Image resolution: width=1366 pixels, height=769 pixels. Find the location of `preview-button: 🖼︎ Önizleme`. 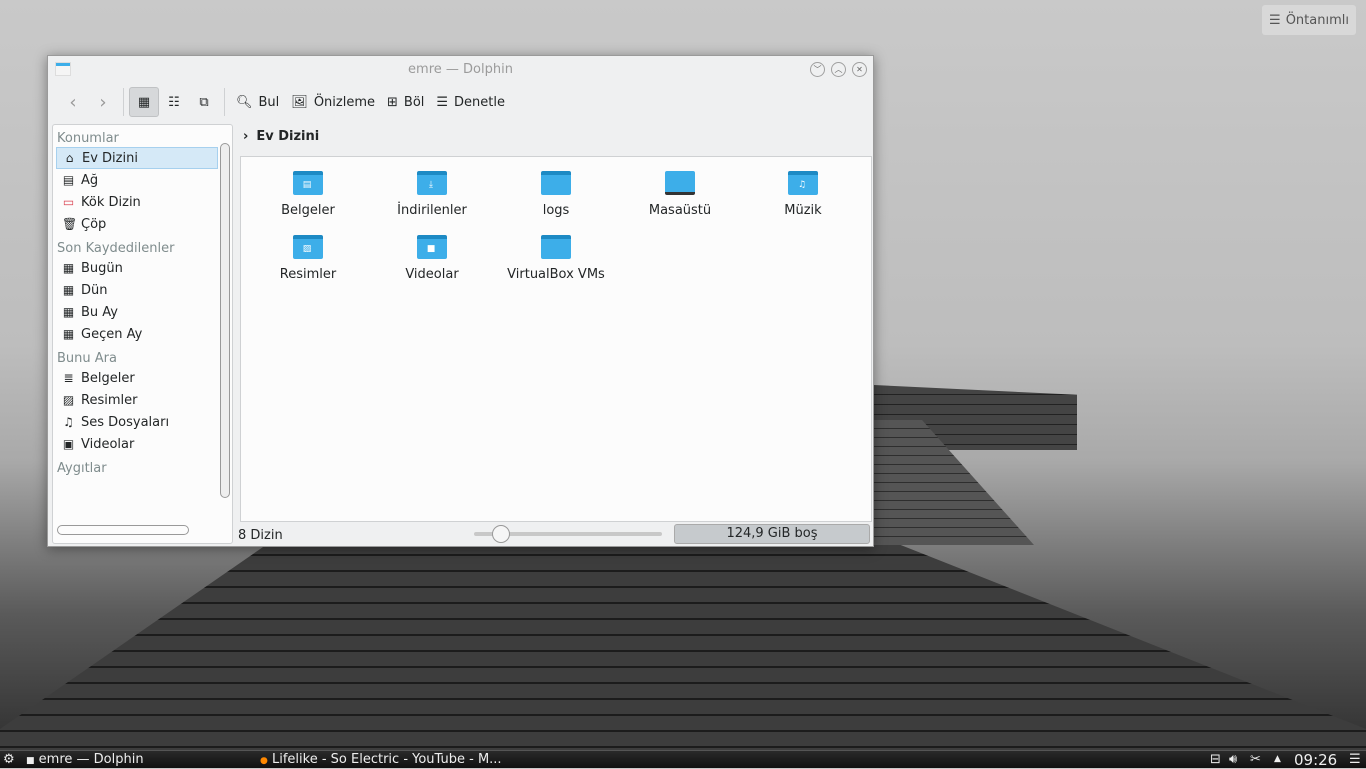

preview-button: 🖼︎ Önizleme is located at coordinates (333, 102).